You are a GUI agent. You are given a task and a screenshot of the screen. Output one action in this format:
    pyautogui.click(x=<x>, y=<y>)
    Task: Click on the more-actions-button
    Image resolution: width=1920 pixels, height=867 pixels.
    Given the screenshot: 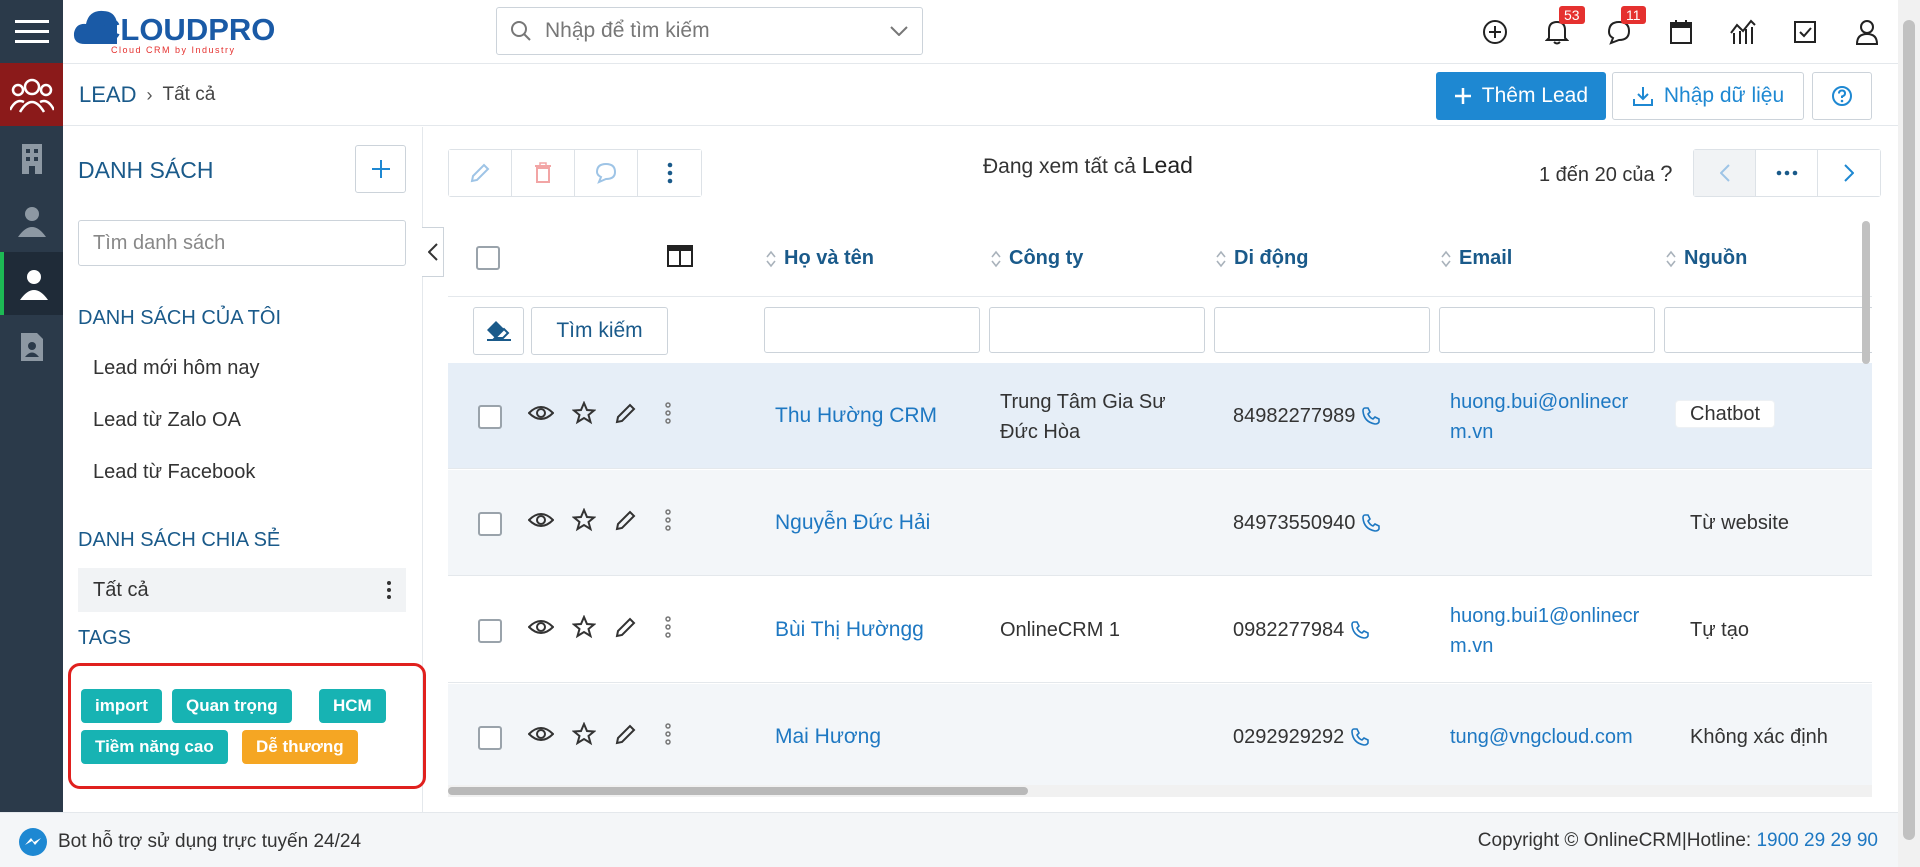 What is the action you would take?
    pyautogui.click(x=669, y=173)
    